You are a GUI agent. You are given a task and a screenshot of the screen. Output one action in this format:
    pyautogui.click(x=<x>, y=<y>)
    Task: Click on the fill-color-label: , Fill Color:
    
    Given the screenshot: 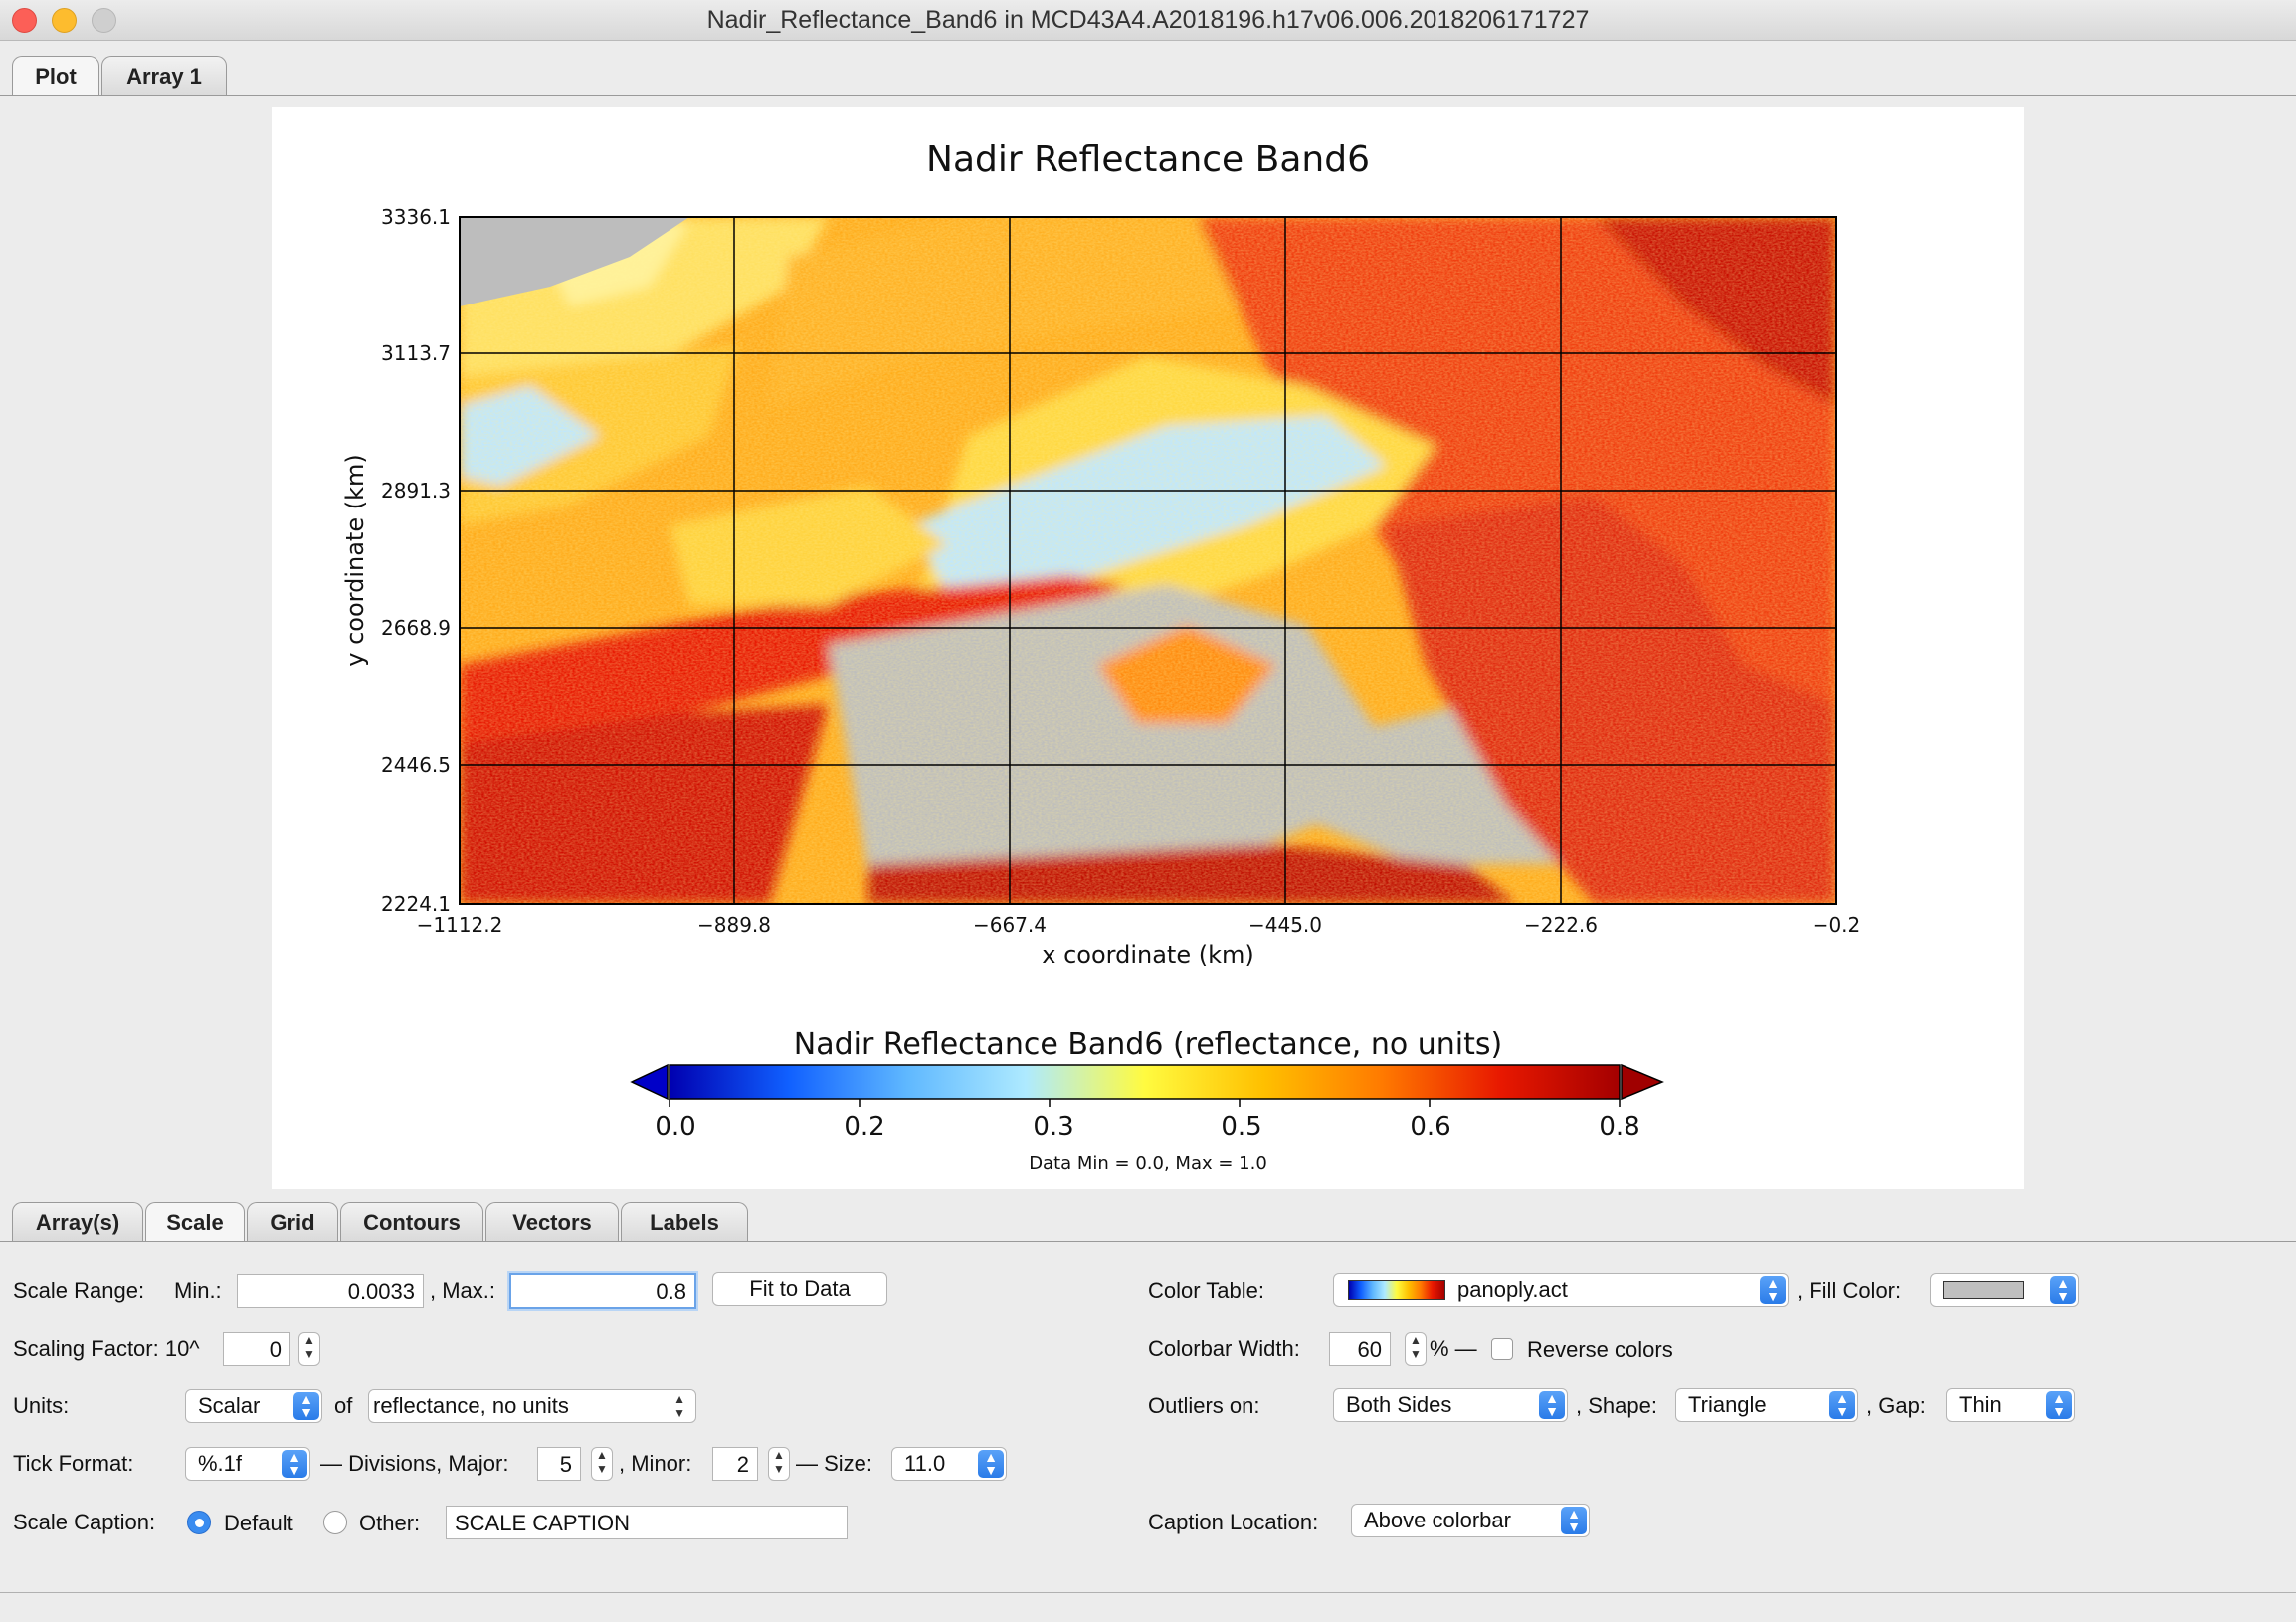 What is the action you would take?
    pyautogui.click(x=1850, y=1290)
    